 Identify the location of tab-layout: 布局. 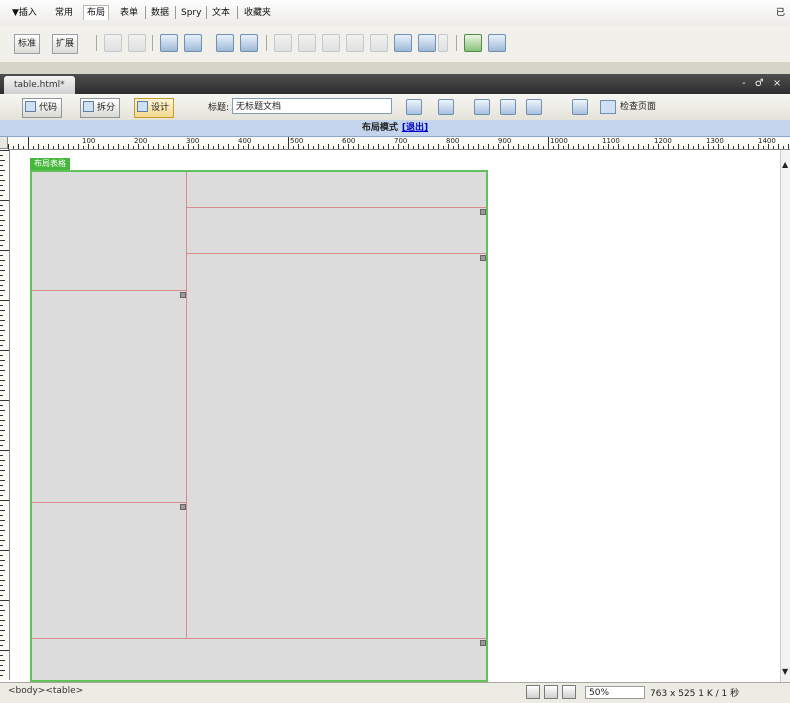
(96, 12).